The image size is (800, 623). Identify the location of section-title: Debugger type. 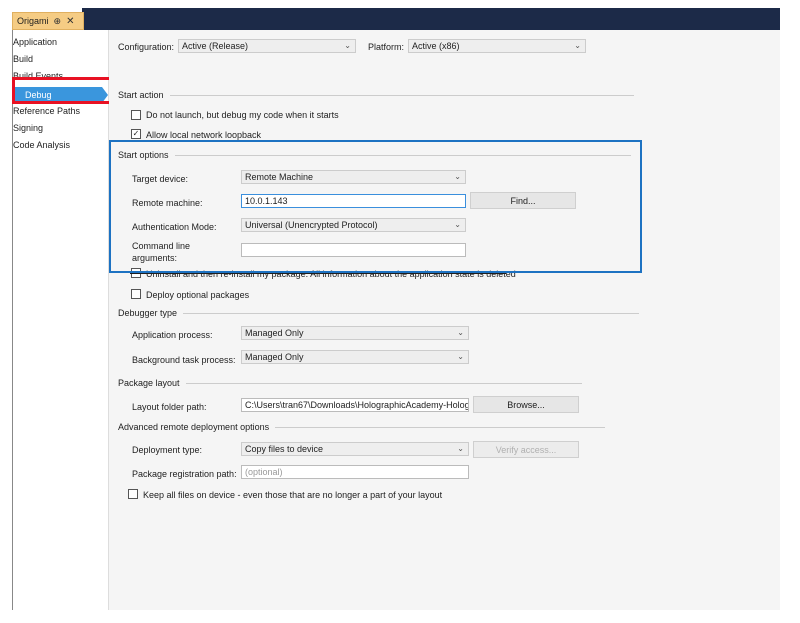
(148, 313).